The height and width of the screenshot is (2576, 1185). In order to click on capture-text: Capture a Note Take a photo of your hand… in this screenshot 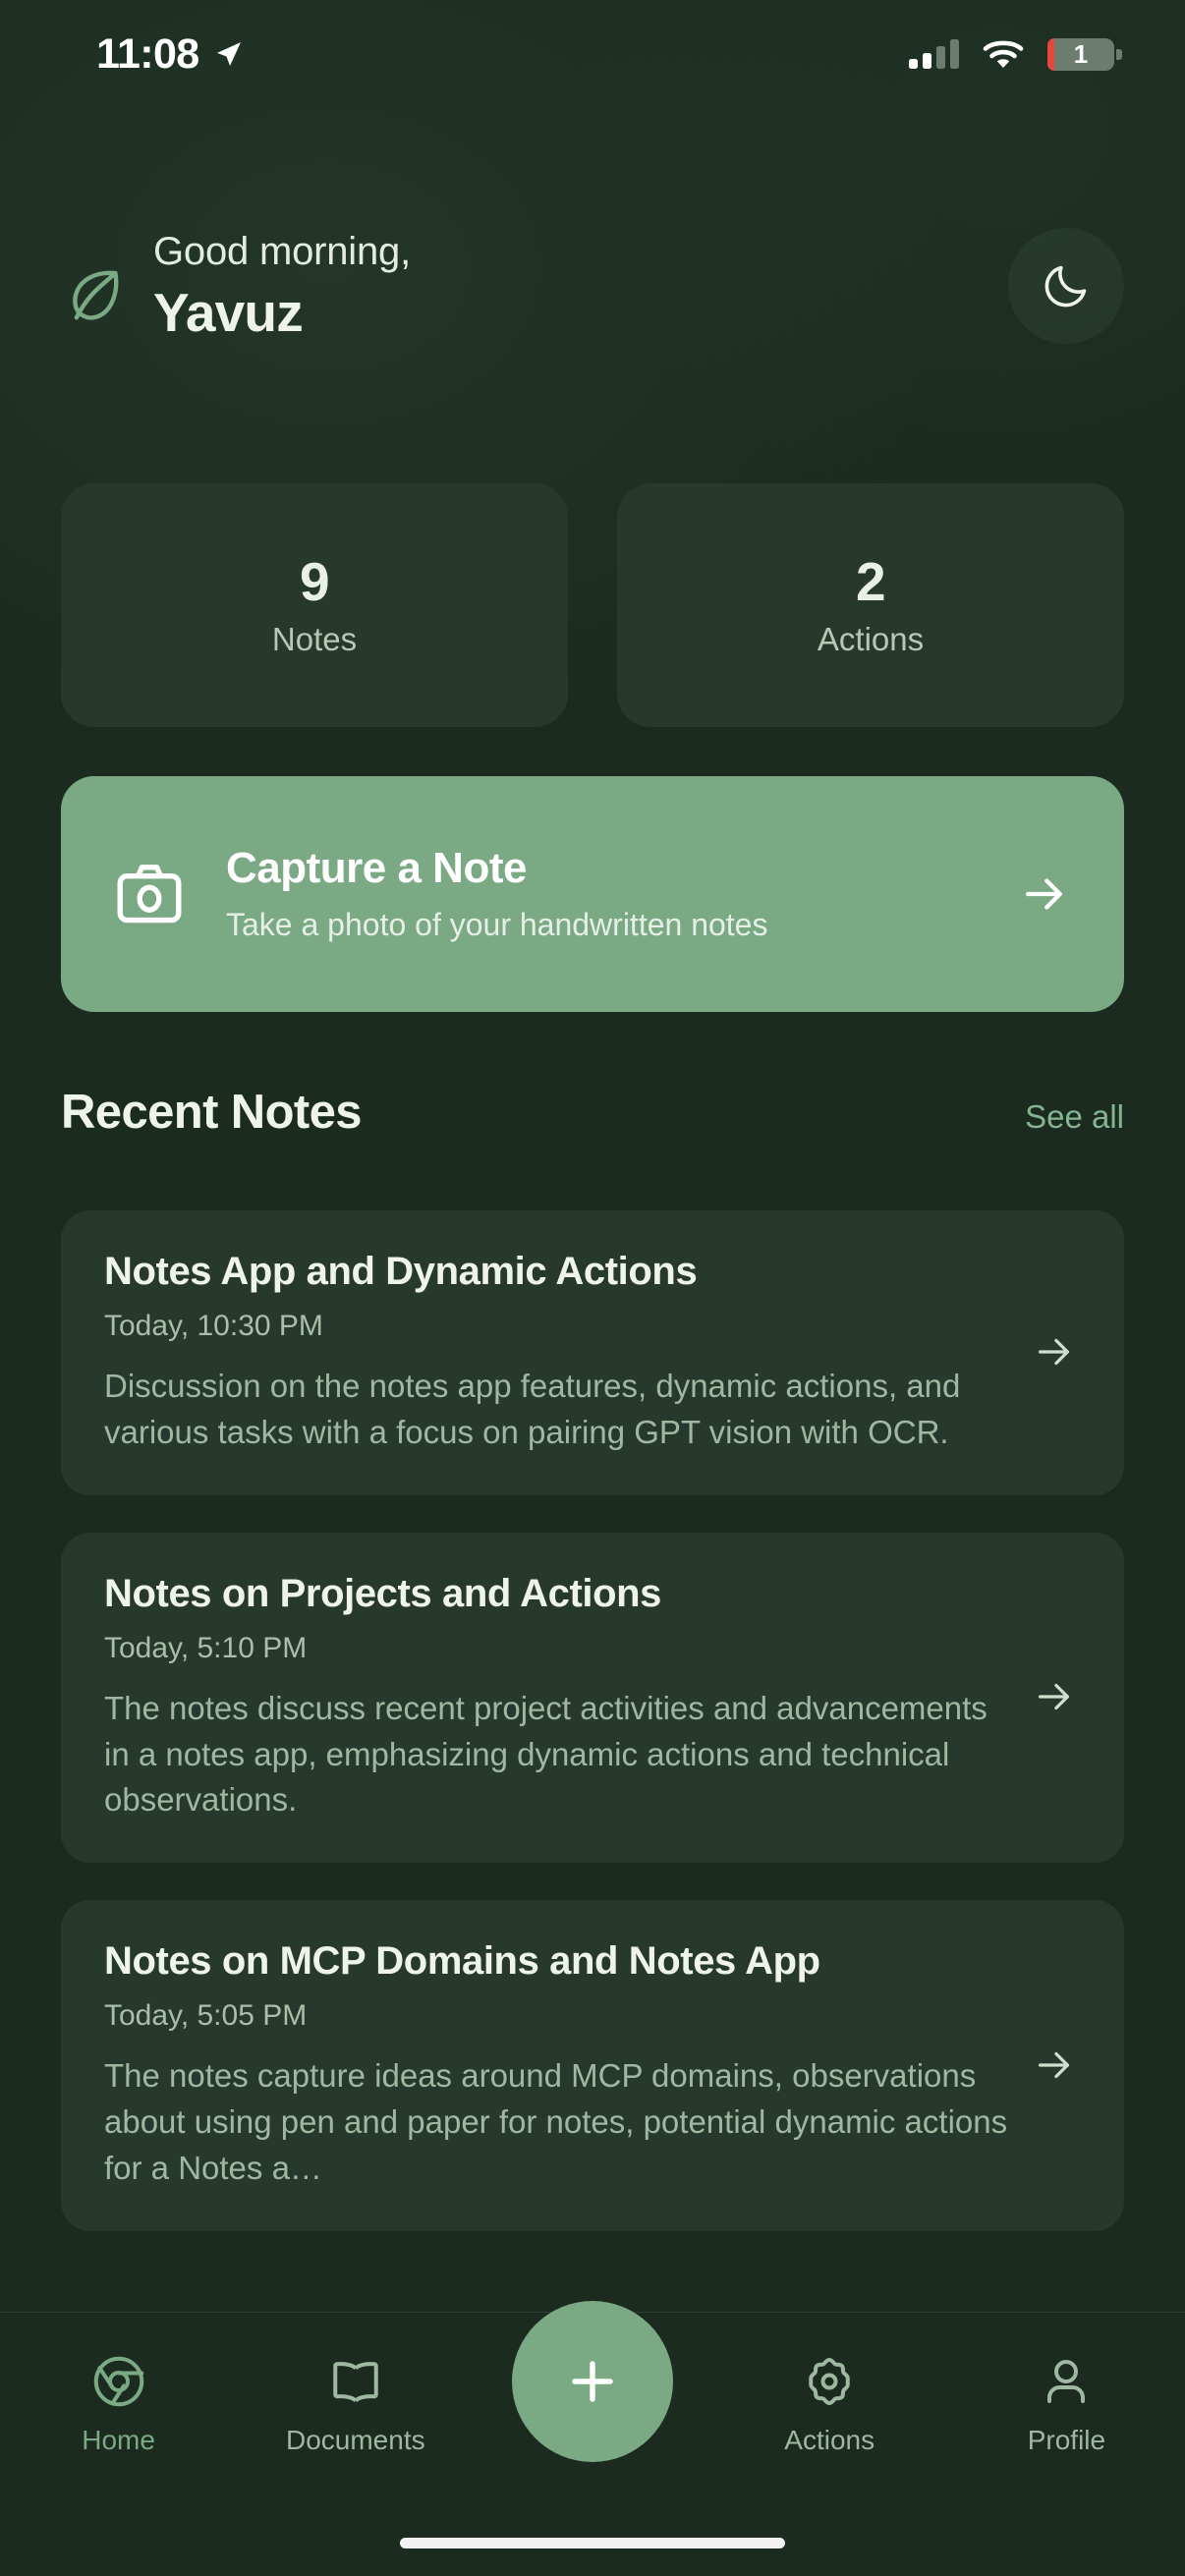, I will do `click(602, 894)`.